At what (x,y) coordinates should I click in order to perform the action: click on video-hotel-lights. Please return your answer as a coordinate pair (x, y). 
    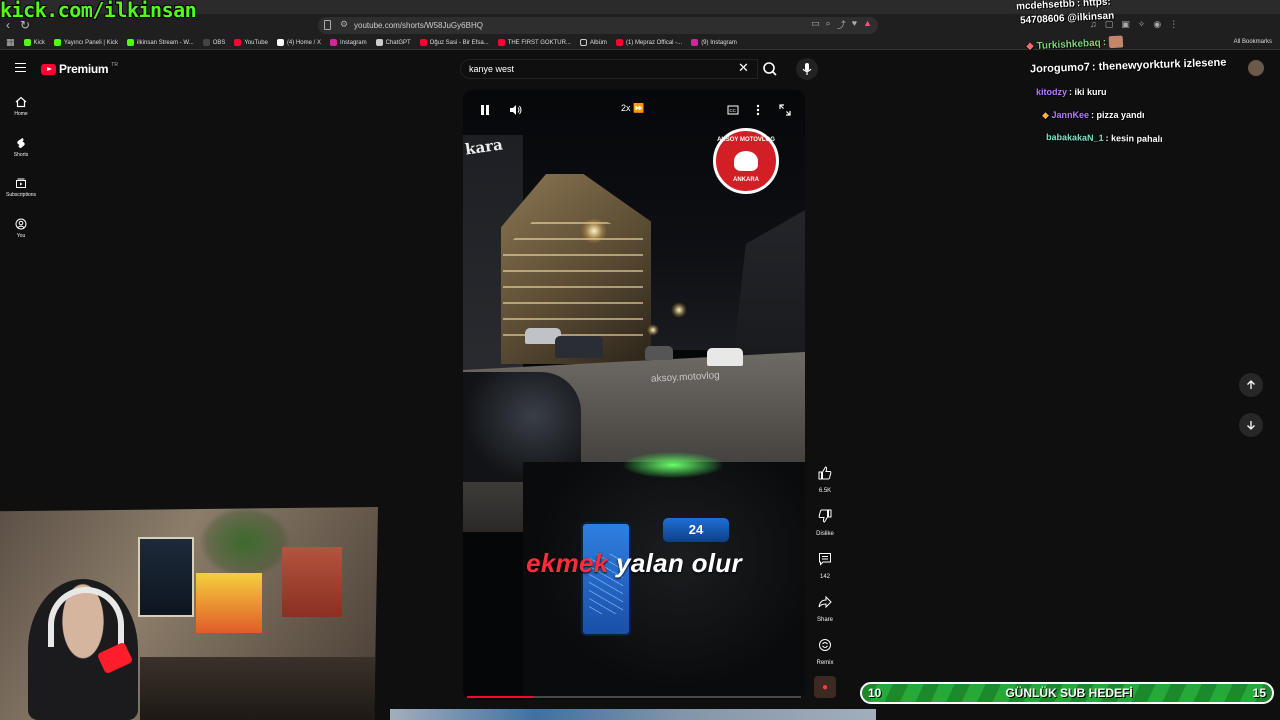
    Looking at the image, I should click on (573, 280).